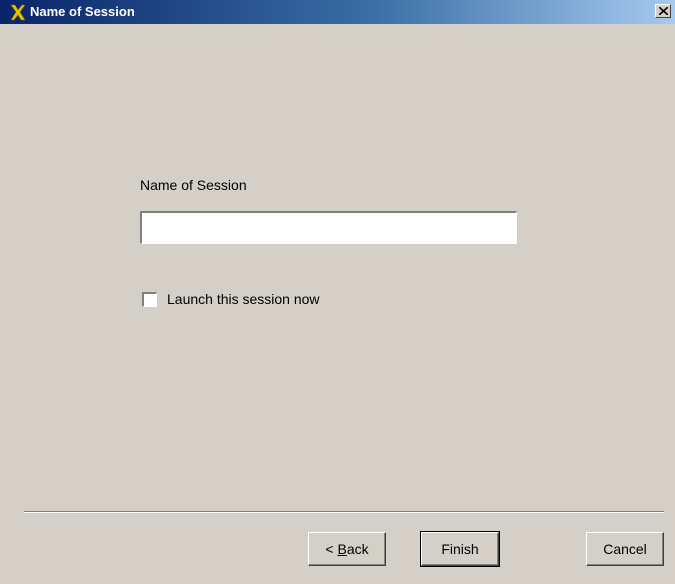  Describe the element at coordinates (328, 227) in the screenshot. I see `session-name-input` at that location.